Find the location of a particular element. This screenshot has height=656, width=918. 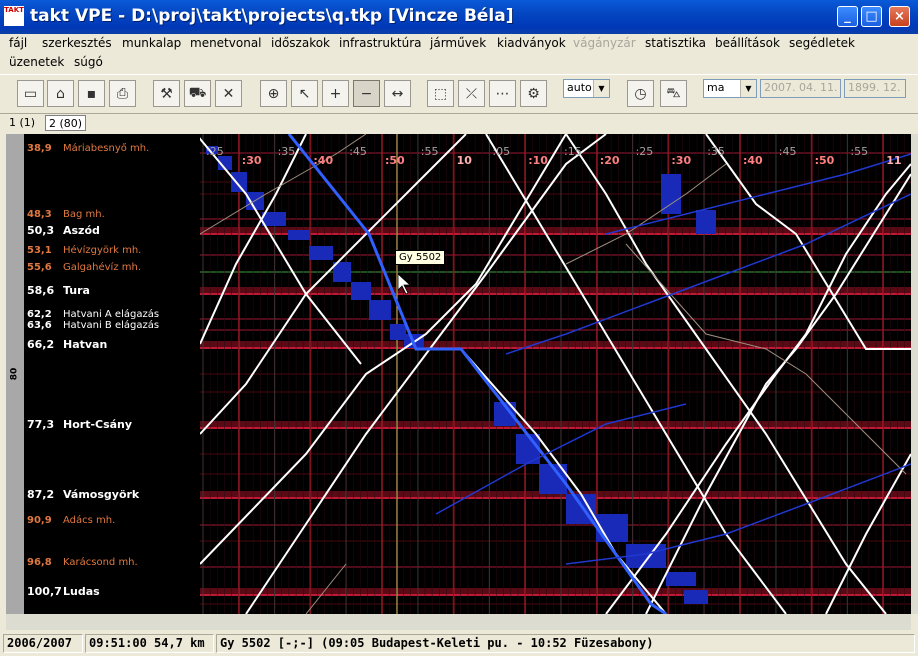

zoom-select: auto ▼ is located at coordinates (586, 88).